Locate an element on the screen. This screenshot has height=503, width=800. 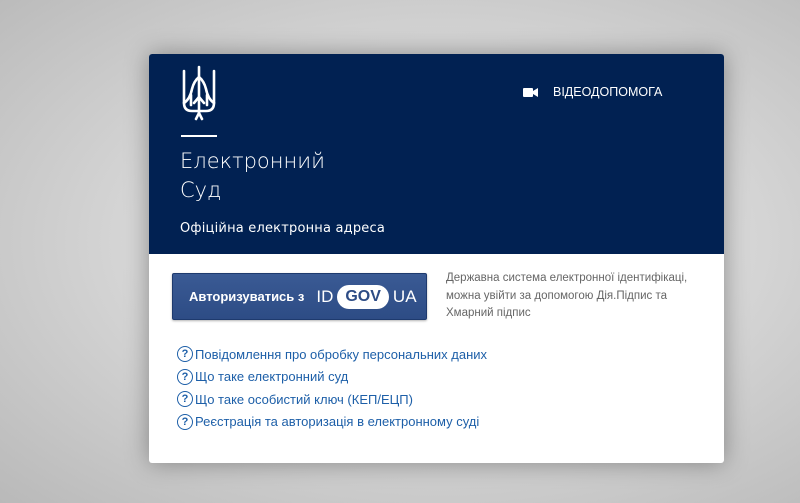
video-camera-icon is located at coordinates (530, 92).